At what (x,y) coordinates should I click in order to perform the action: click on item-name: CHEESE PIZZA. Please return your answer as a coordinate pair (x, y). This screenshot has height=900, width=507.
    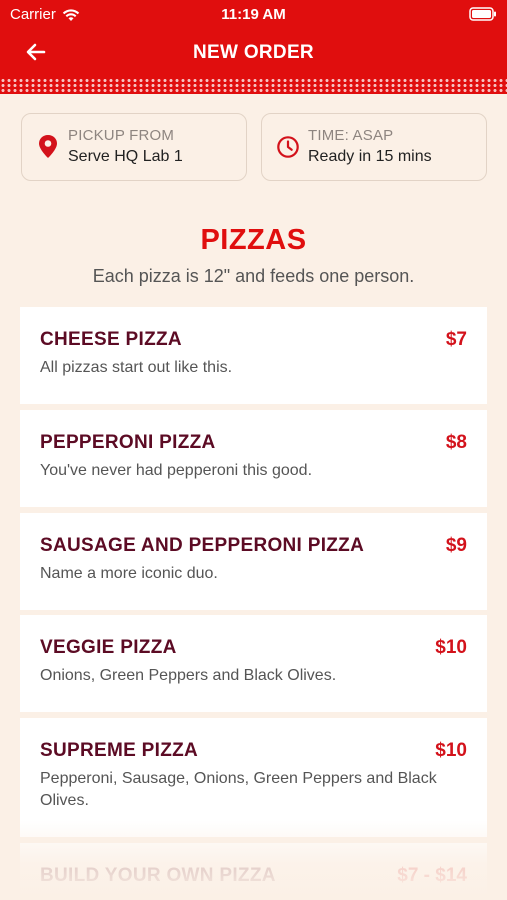
    Looking at the image, I should click on (111, 339).